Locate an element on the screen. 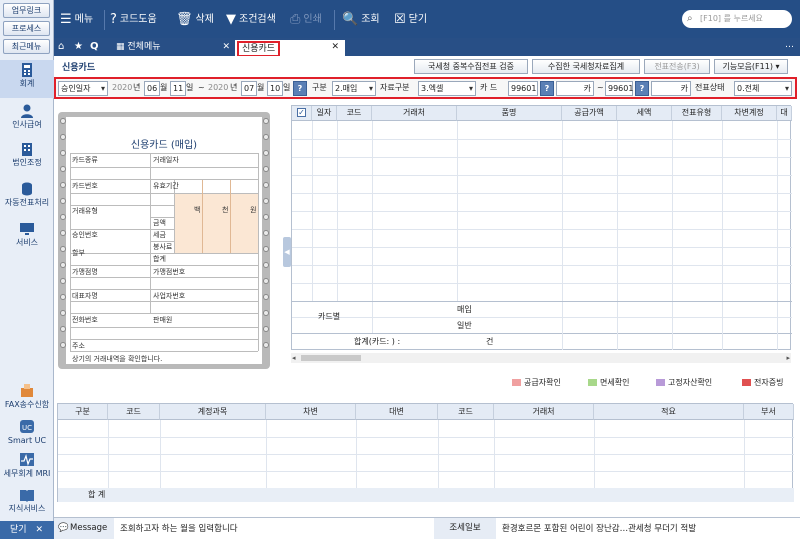 The height and width of the screenshot is (539, 800). to-month-field: 07 is located at coordinates (249, 88).